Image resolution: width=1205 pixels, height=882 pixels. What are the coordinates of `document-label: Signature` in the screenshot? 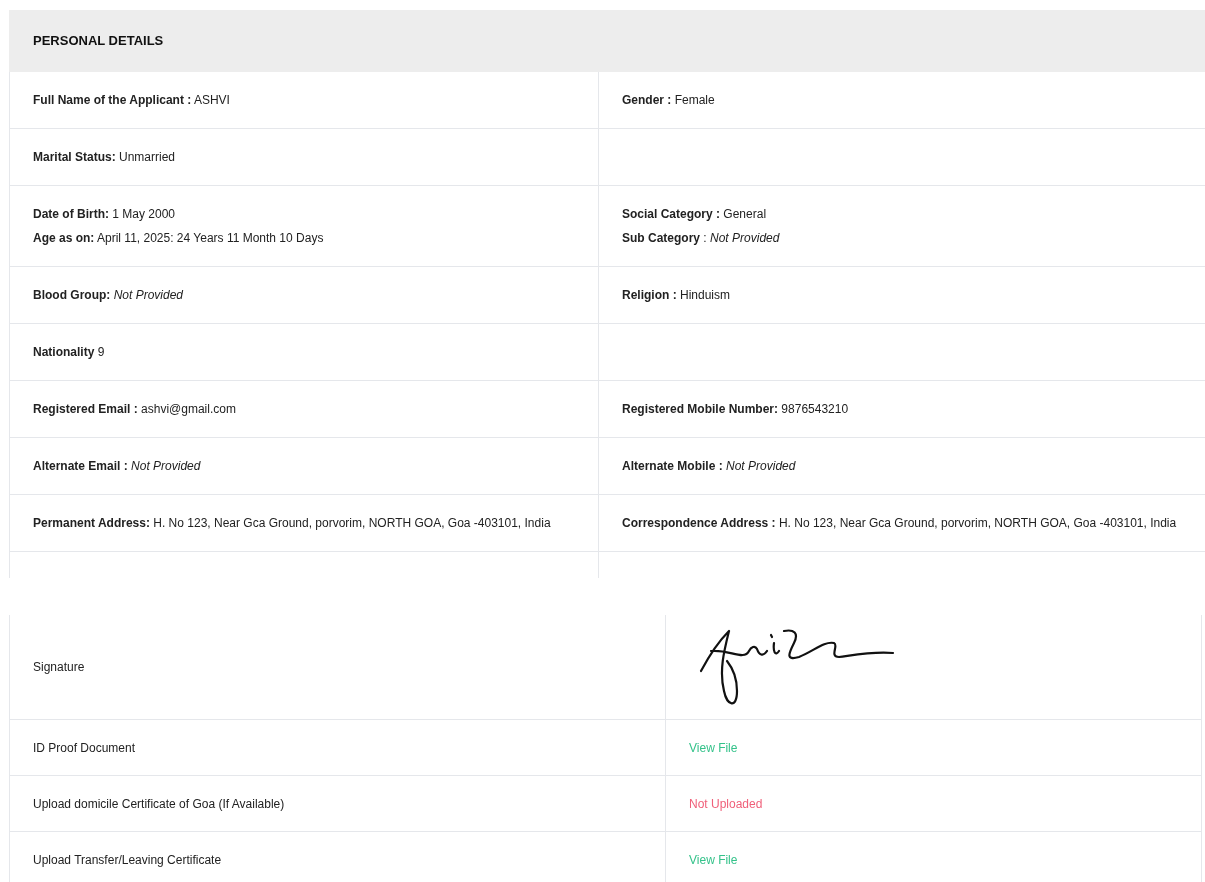 It's located at (59, 667).